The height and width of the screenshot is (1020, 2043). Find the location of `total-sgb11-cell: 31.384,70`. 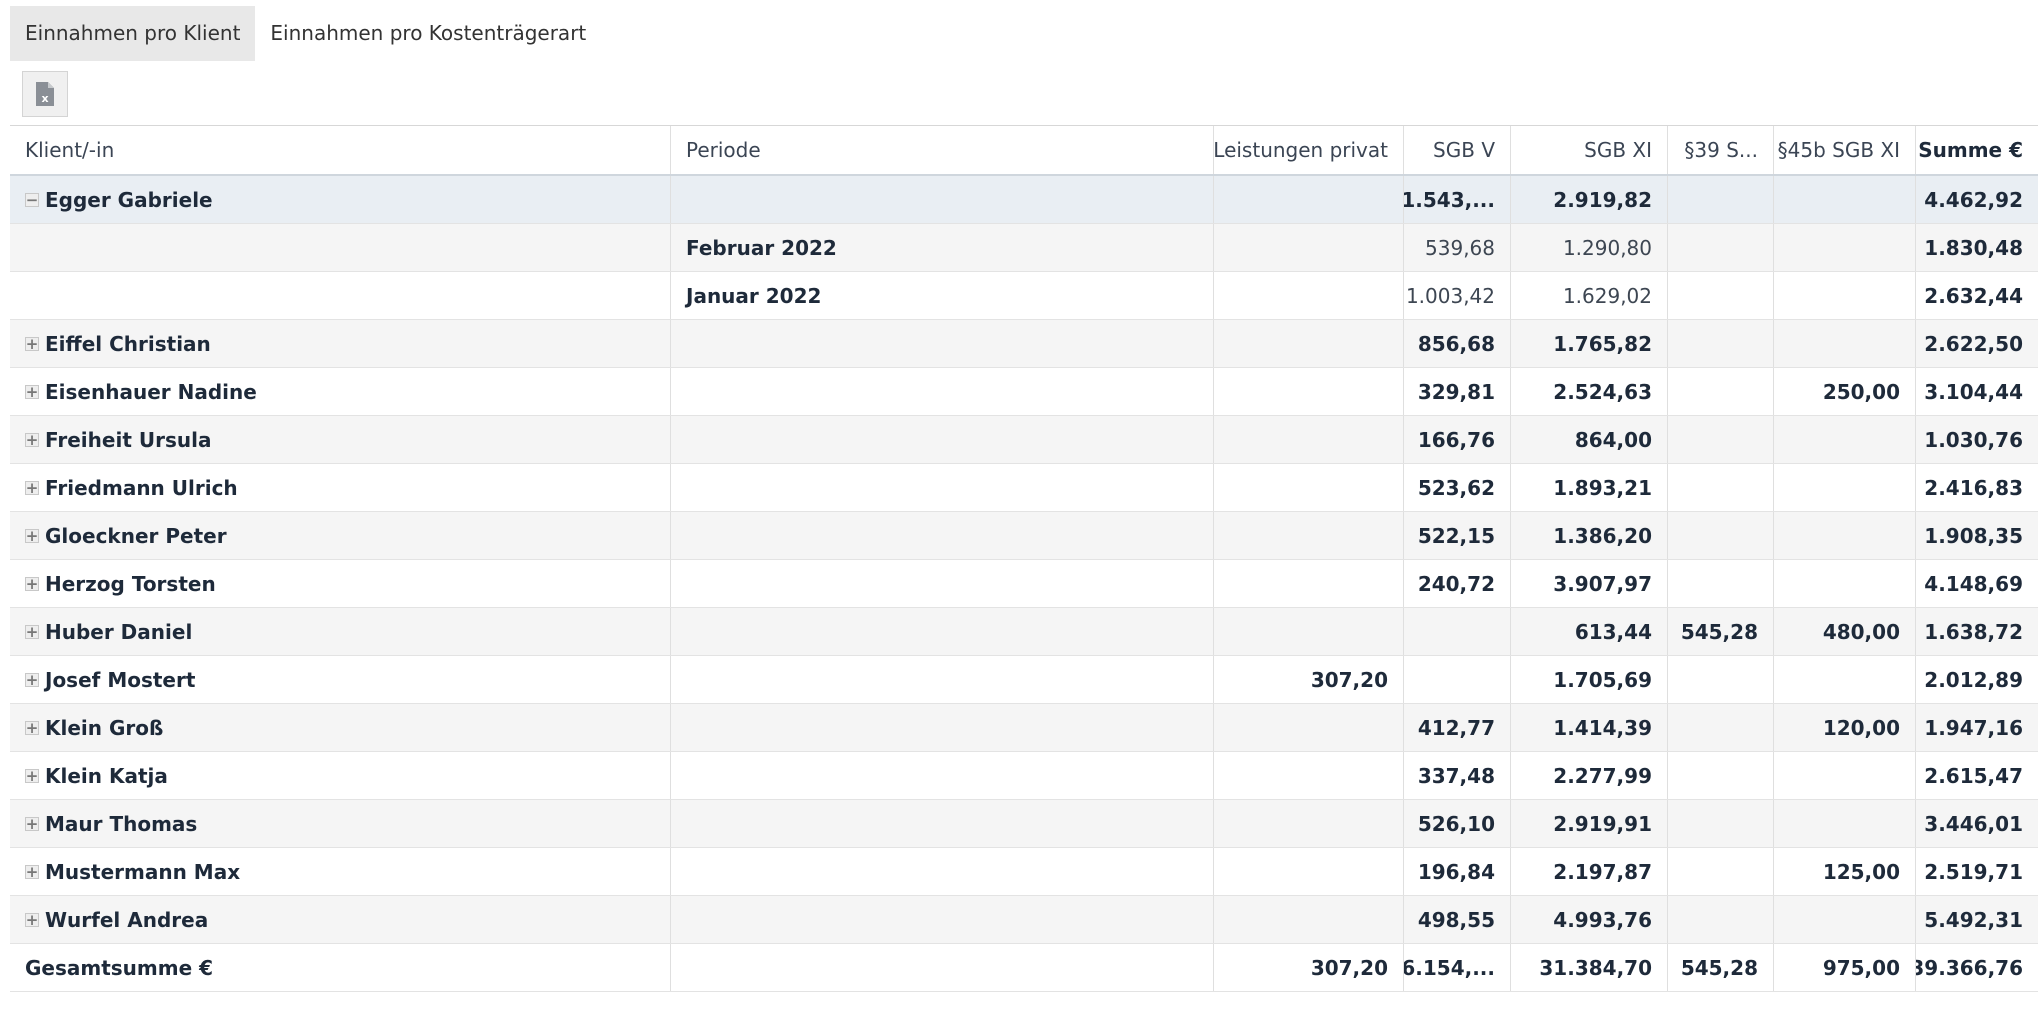

total-sgb11-cell: 31.384,70 is located at coordinates (1589, 967).